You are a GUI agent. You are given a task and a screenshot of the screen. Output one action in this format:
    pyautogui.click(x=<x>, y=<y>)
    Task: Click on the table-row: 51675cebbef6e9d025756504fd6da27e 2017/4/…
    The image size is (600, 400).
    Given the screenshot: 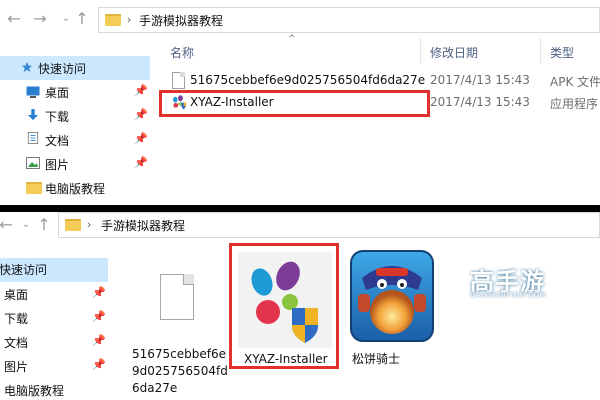 What is the action you would take?
    pyautogui.click(x=380, y=81)
    